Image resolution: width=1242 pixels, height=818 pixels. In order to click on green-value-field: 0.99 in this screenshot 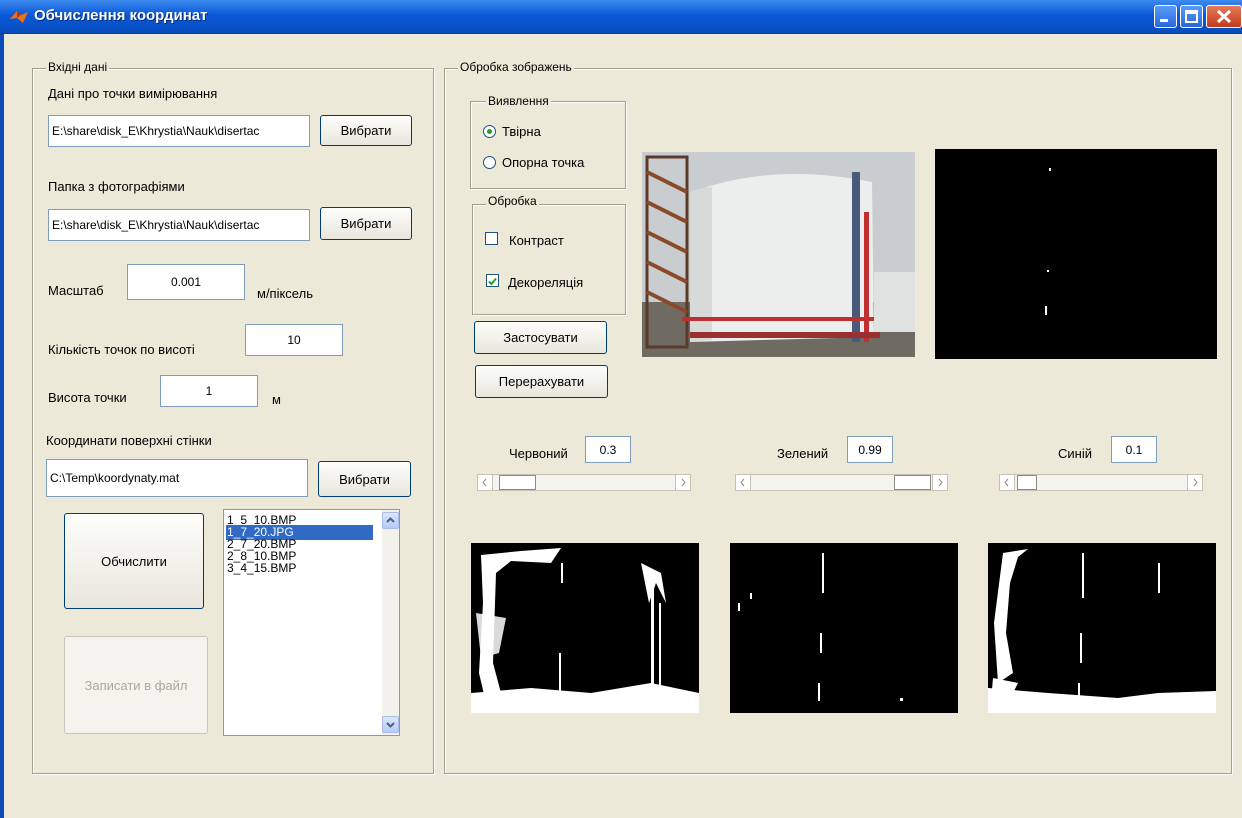, I will do `click(870, 449)`.